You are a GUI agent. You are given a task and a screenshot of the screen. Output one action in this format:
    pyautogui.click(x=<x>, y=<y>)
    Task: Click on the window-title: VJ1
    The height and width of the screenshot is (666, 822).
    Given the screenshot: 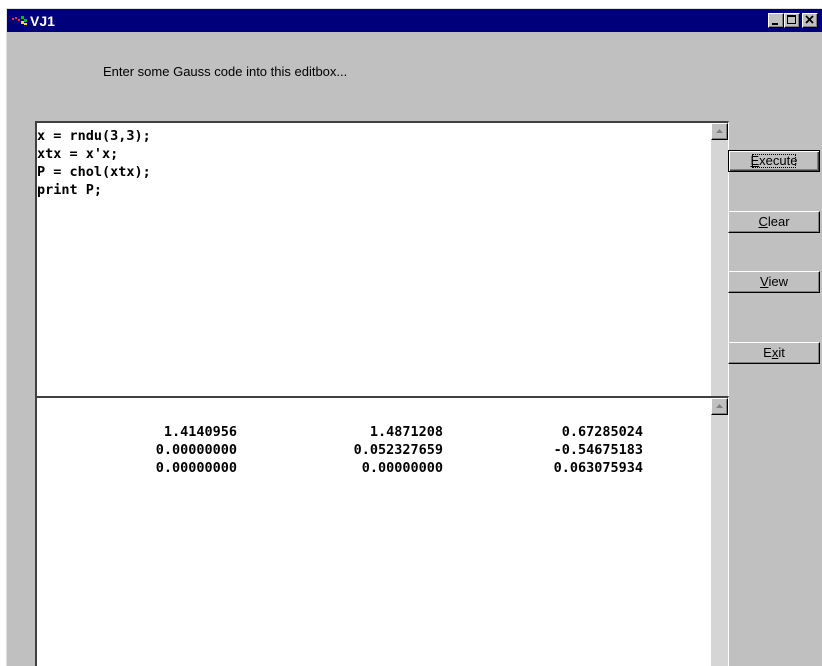 What is the action you would take?
    pyautogui.click(x=42, y=21)
    